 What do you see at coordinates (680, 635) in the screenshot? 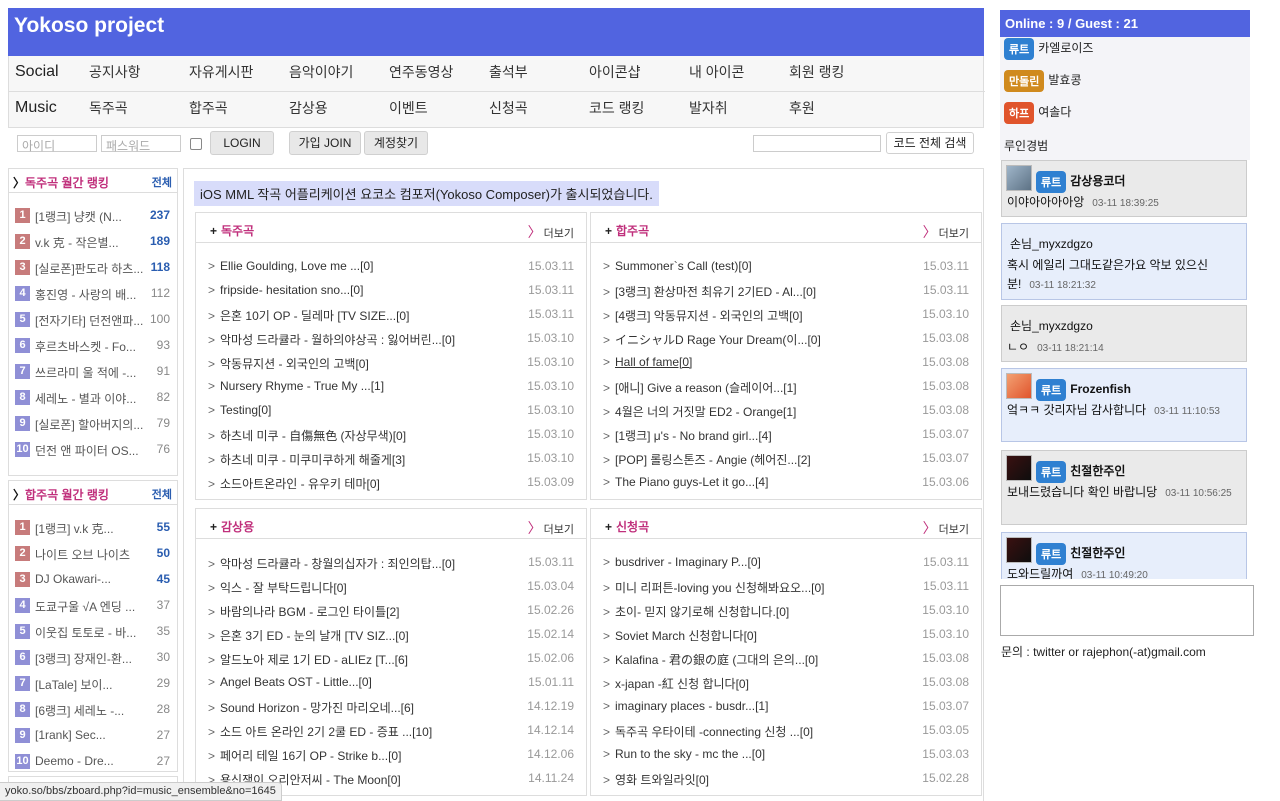
I see `post-title: > Soviet March 신청합니다[0]` at bounding box center [680, 635].